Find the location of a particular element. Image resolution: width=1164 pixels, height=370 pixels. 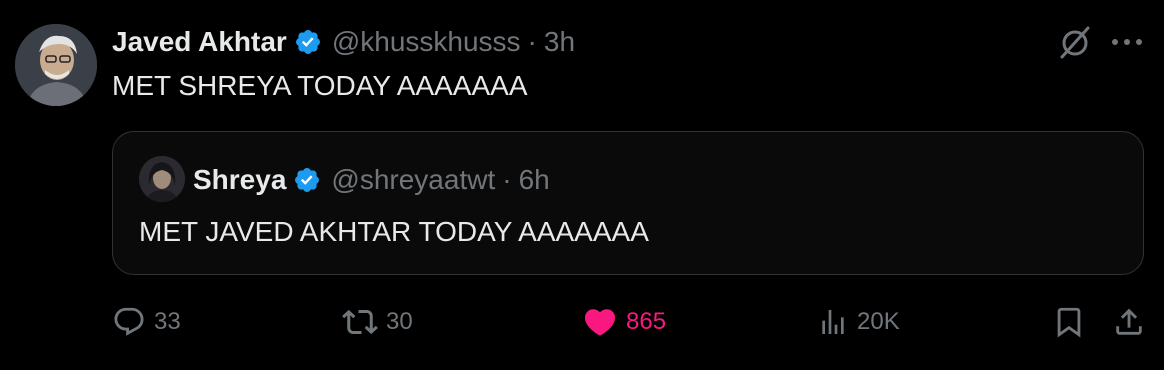

reply-count: 33 is located at coordinates (167, 321).